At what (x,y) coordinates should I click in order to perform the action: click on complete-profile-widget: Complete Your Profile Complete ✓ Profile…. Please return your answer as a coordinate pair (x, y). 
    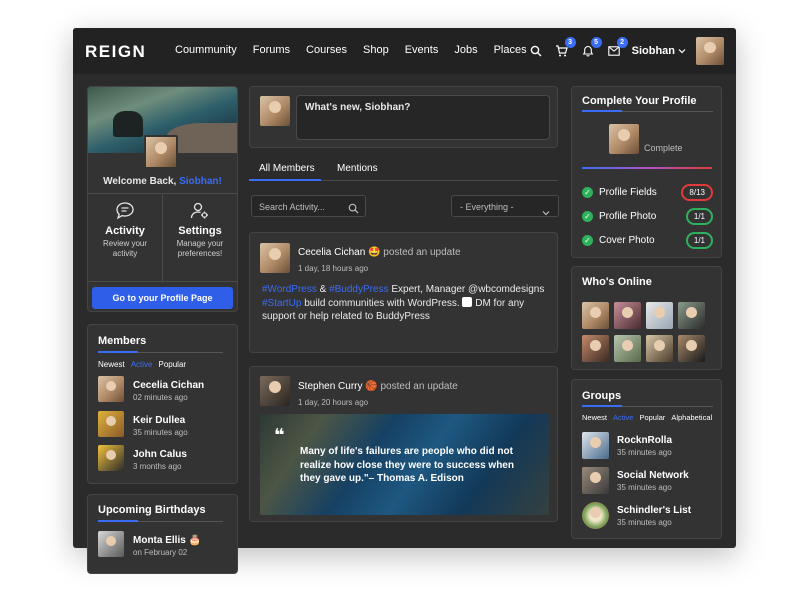
    Looking at the image, I should click on (646, 172).